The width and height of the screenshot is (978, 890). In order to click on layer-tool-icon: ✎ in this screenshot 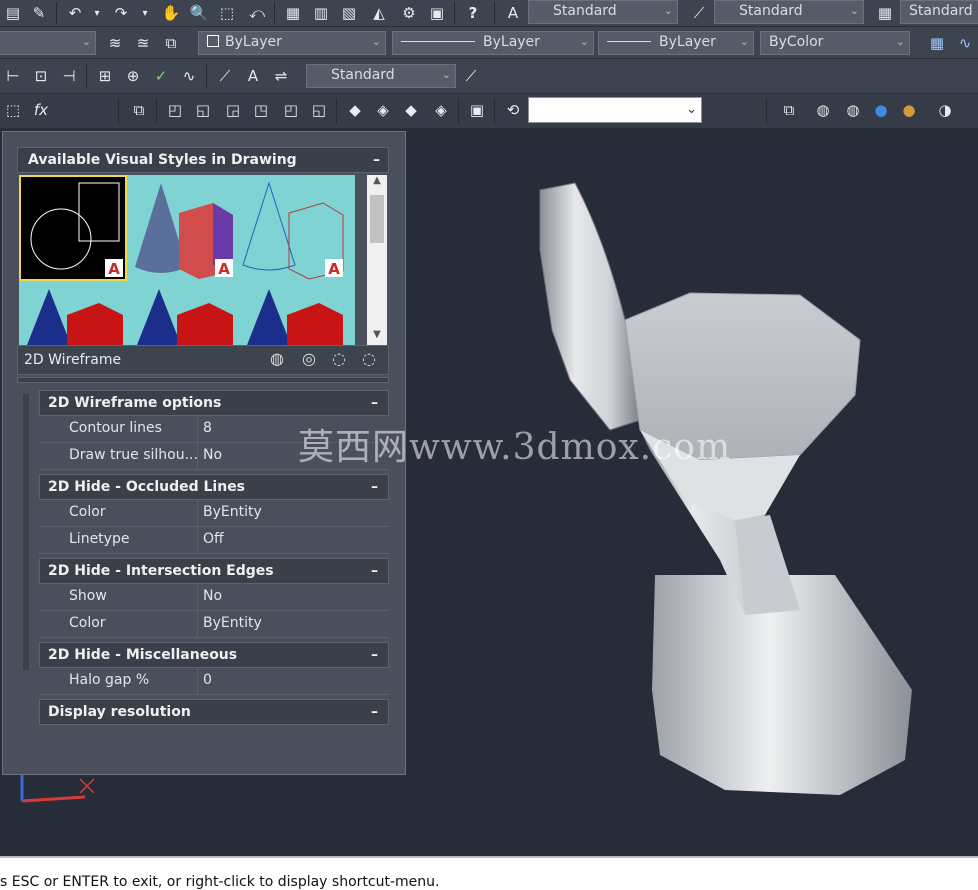, I will do `click(39, 13)`.